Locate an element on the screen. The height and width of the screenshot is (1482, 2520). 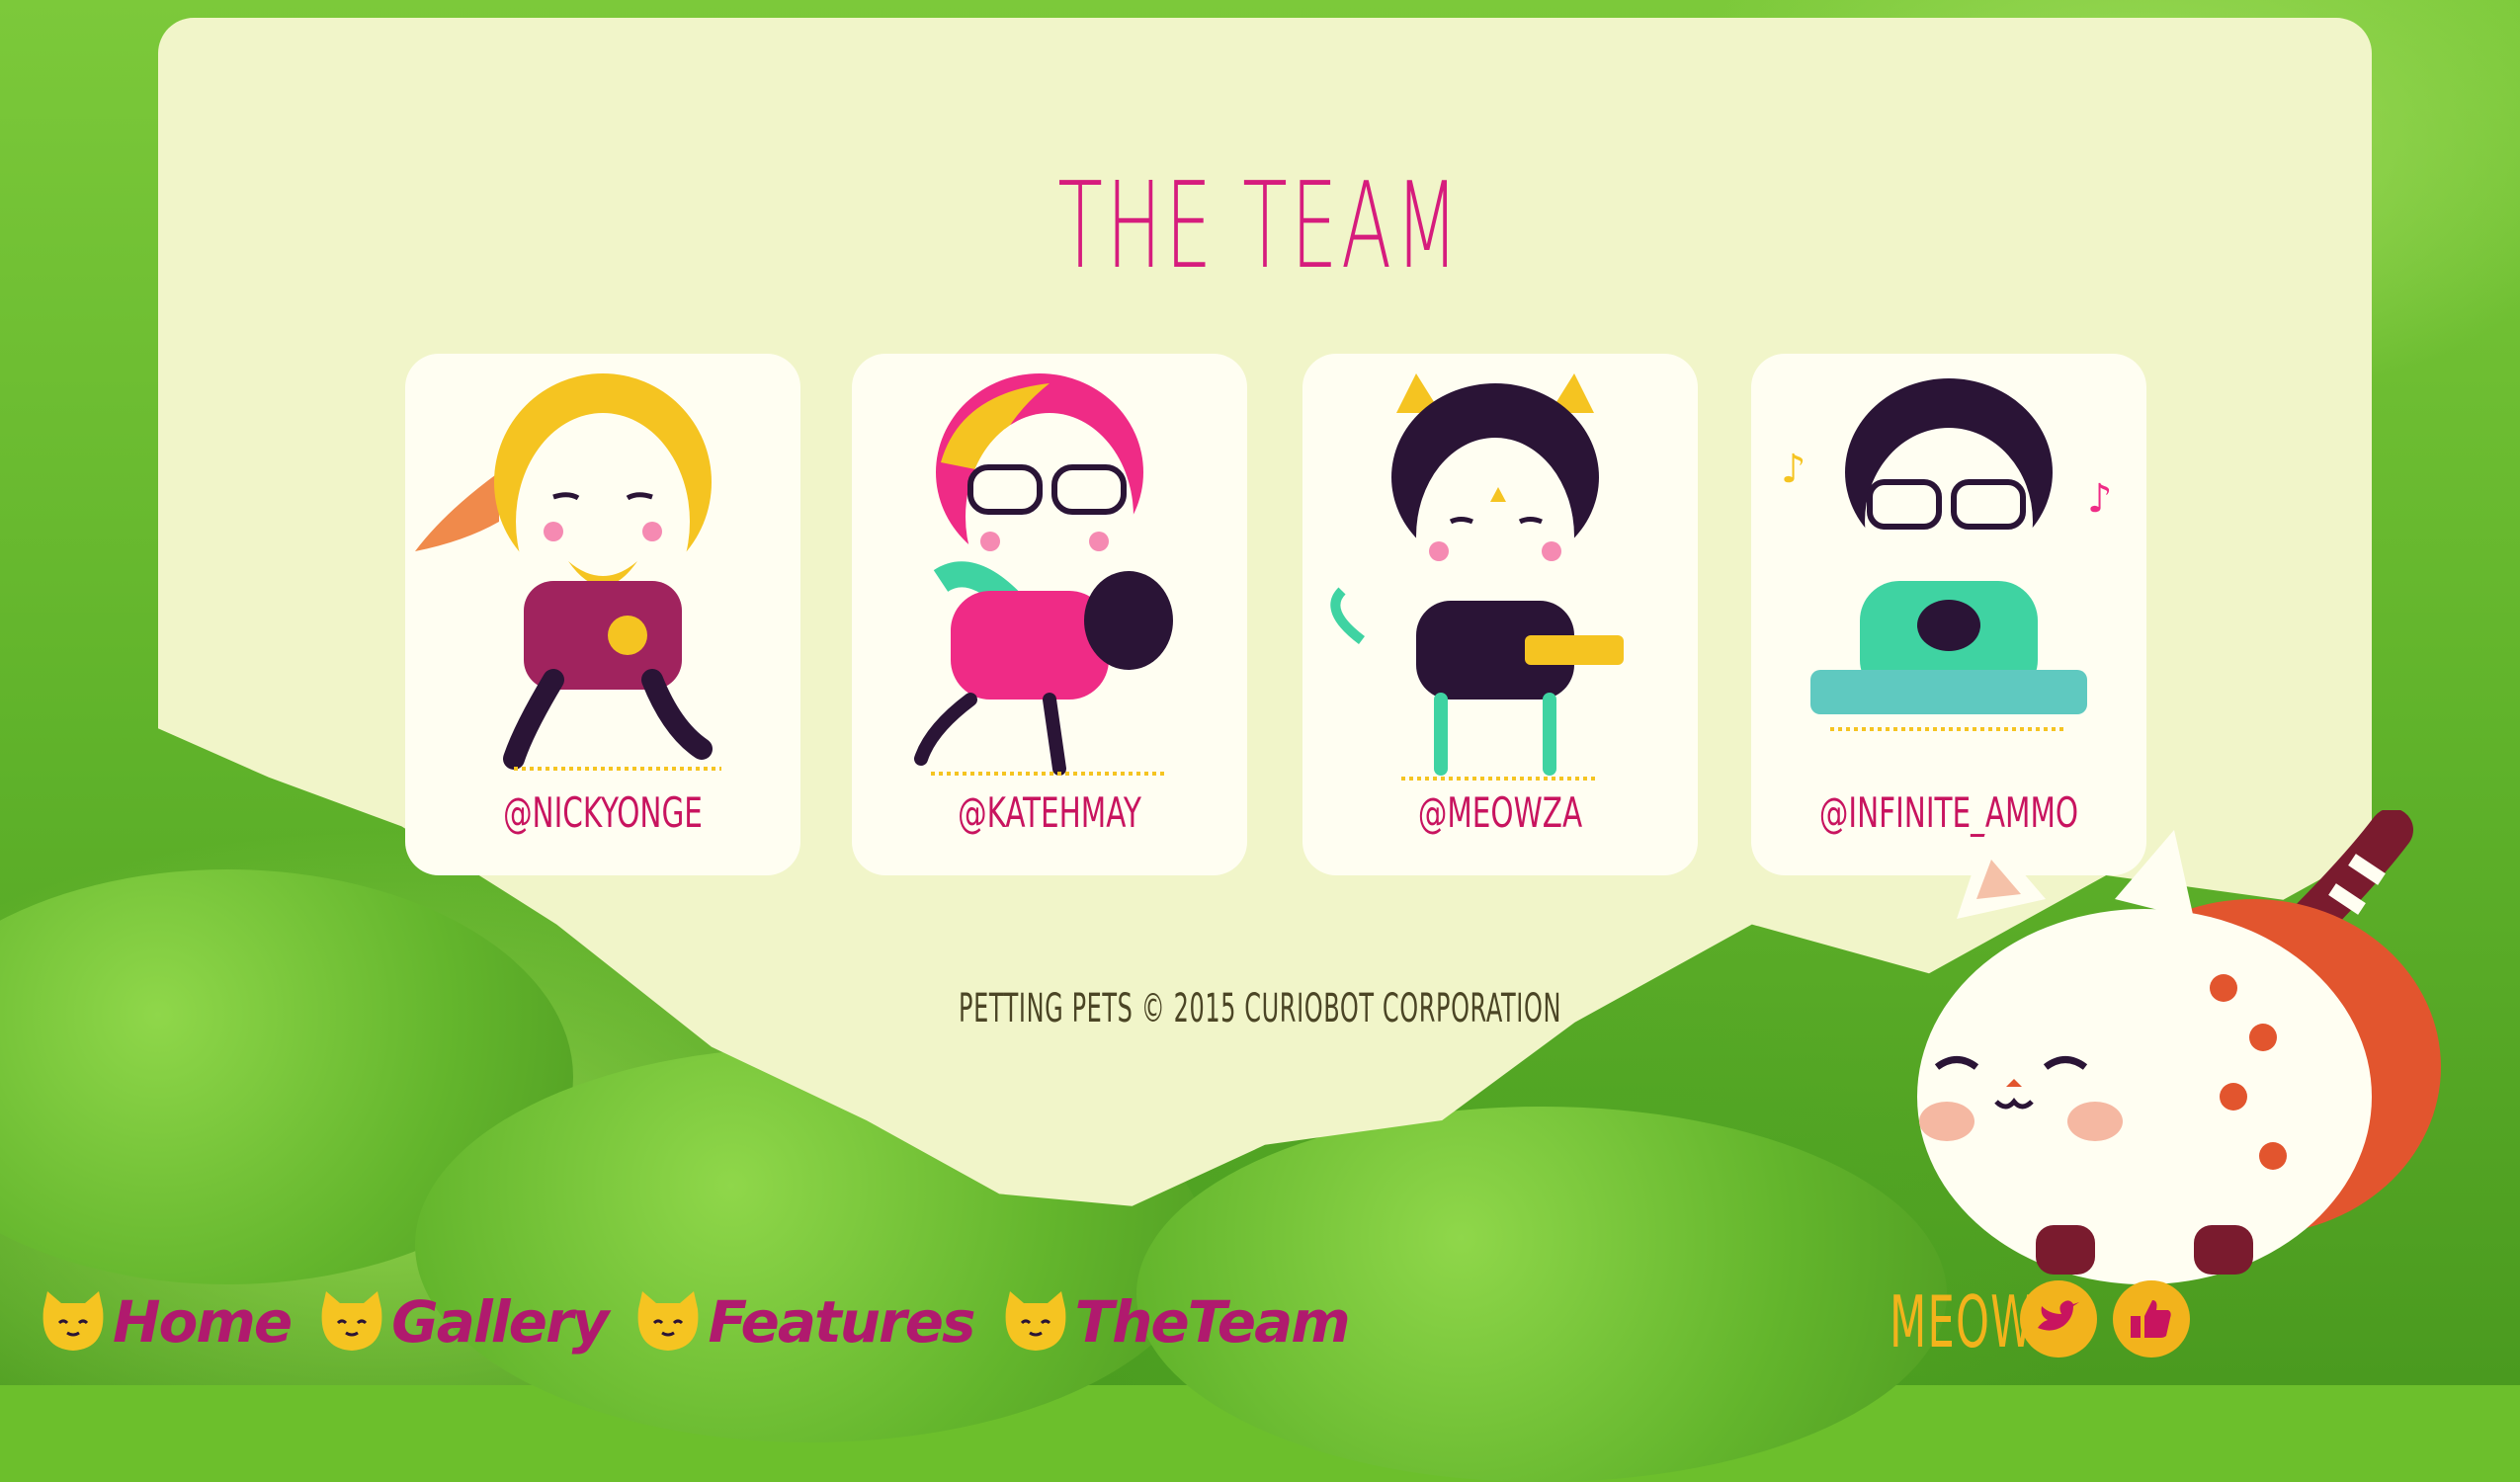
nav-item-the-team: TheTeam is located at coordinates (1175, 1322).